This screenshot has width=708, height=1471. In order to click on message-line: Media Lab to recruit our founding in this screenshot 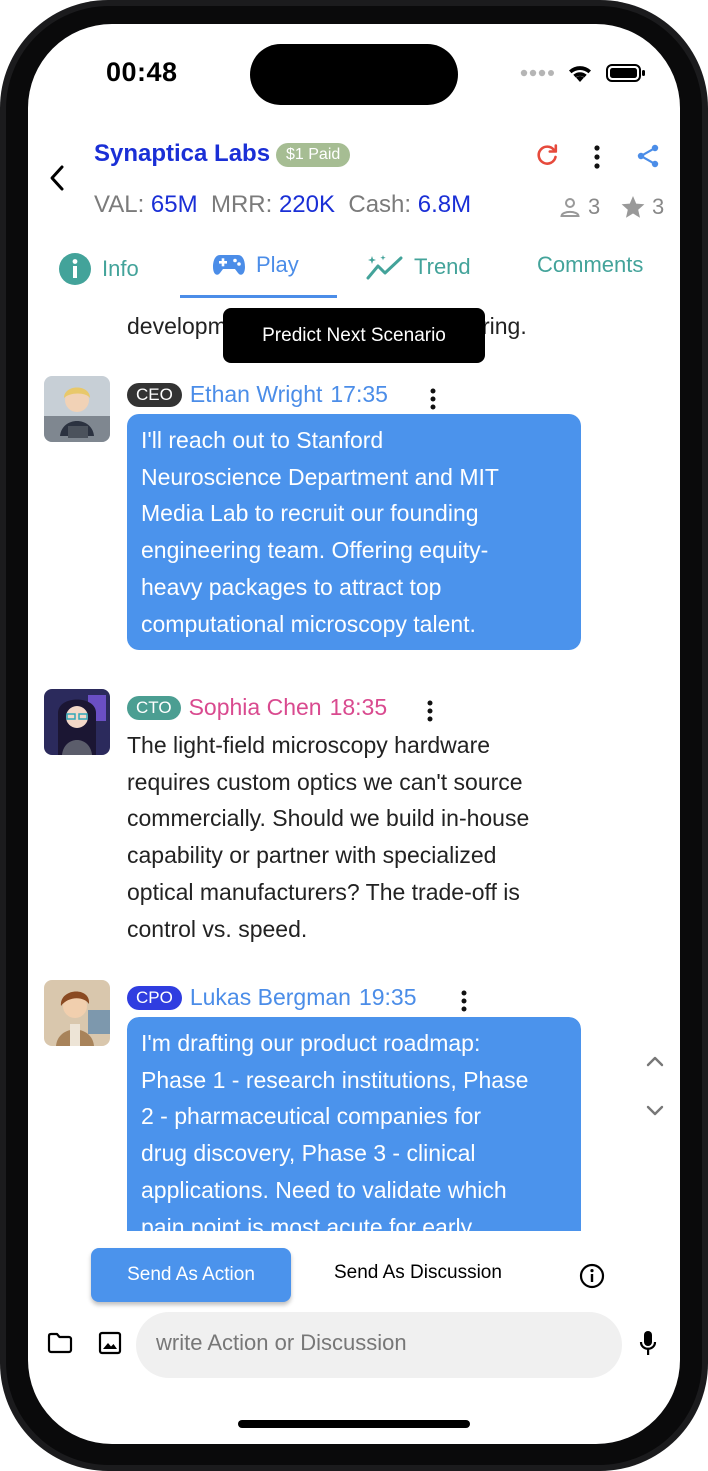, I will do `click(310, 513)`.